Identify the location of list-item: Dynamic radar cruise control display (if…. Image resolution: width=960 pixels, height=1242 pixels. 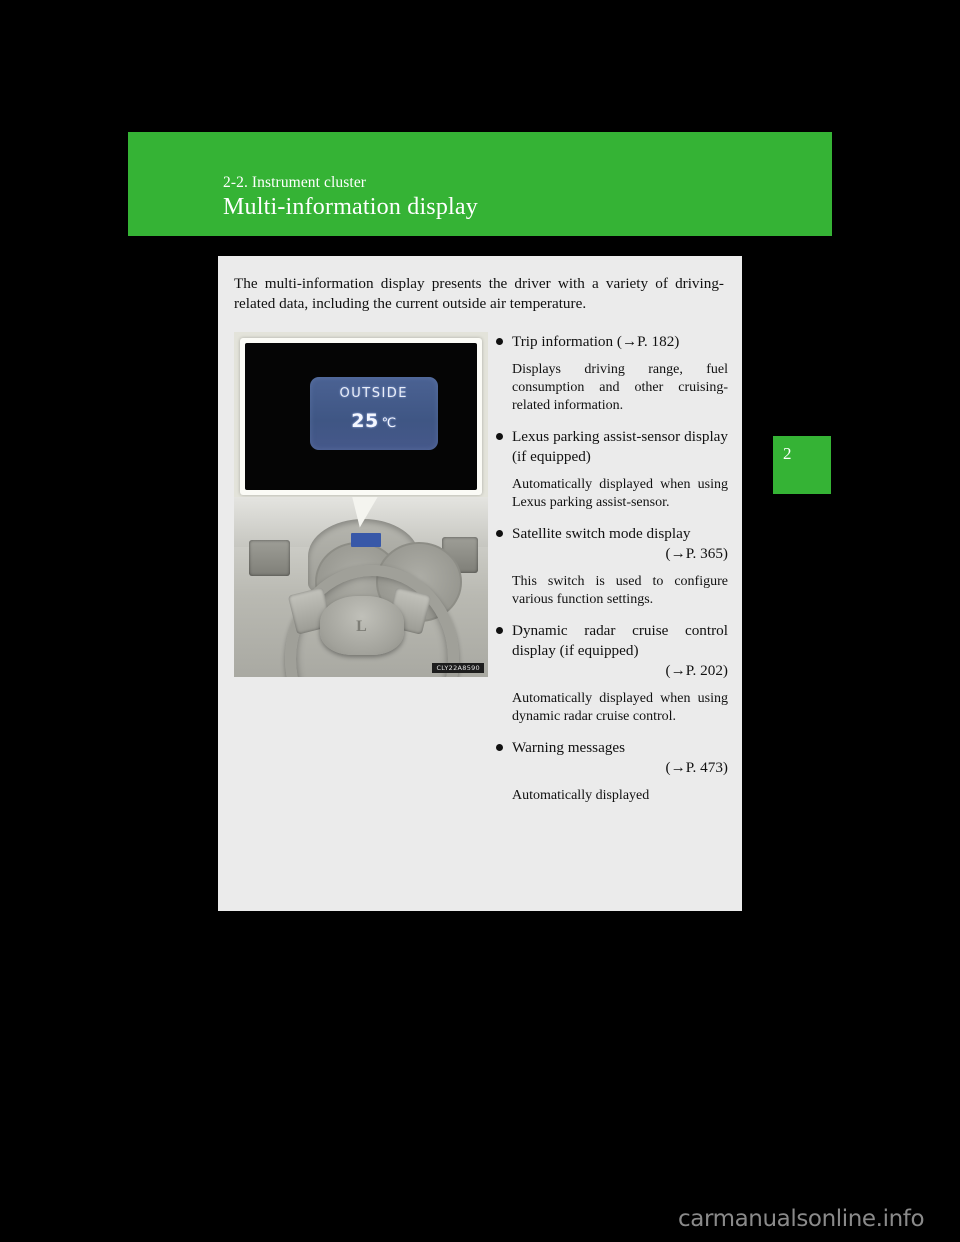
(612, 651).